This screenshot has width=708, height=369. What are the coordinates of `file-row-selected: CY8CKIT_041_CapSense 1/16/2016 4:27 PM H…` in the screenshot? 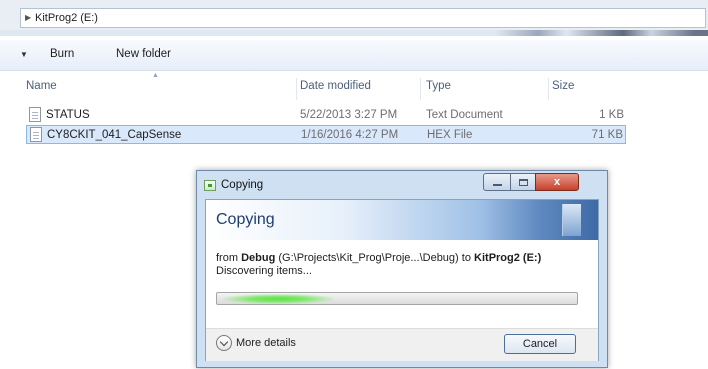 It's located at (326, 134).